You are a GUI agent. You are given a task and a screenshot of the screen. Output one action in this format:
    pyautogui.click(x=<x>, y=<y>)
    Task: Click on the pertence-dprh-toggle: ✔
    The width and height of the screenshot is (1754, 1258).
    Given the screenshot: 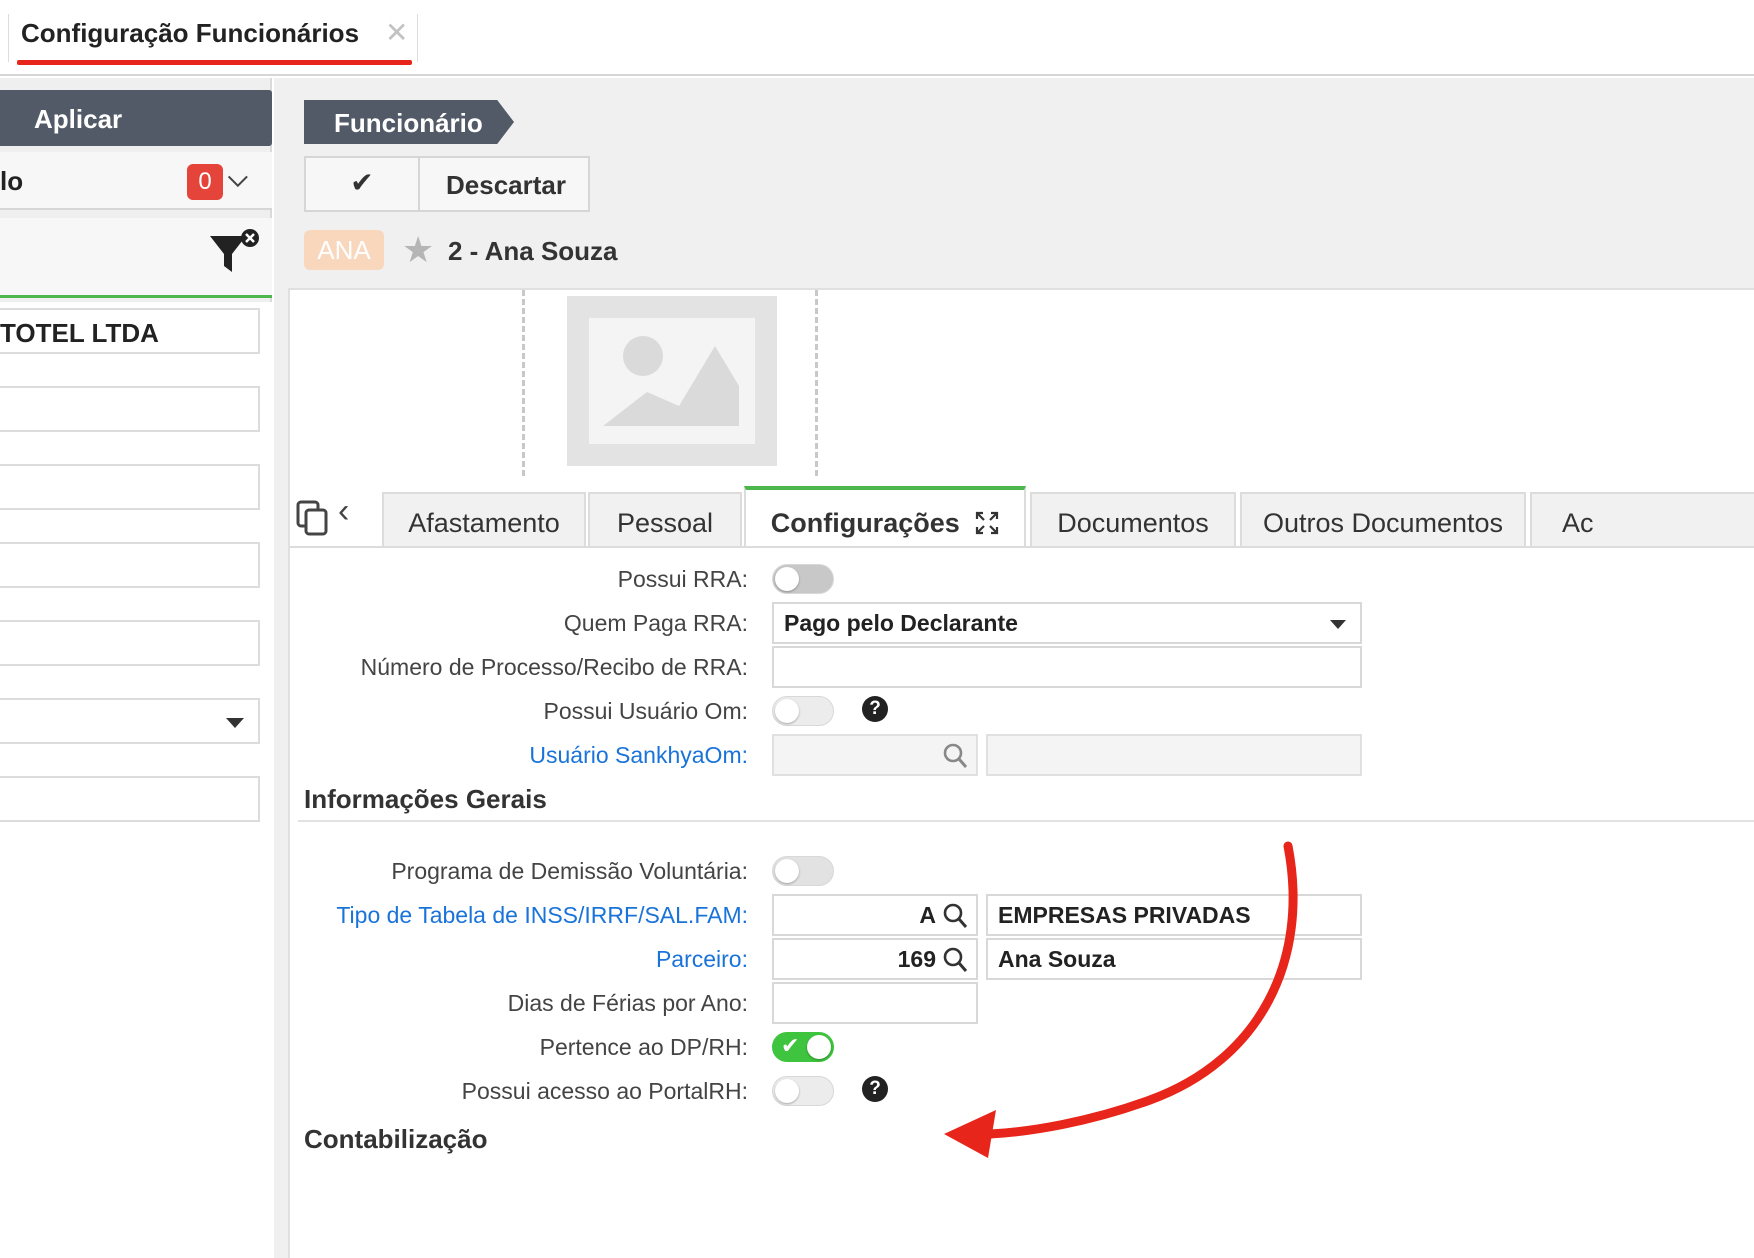 What is the action you would take?
    pyautogui.click(x=803, y=1047)
    